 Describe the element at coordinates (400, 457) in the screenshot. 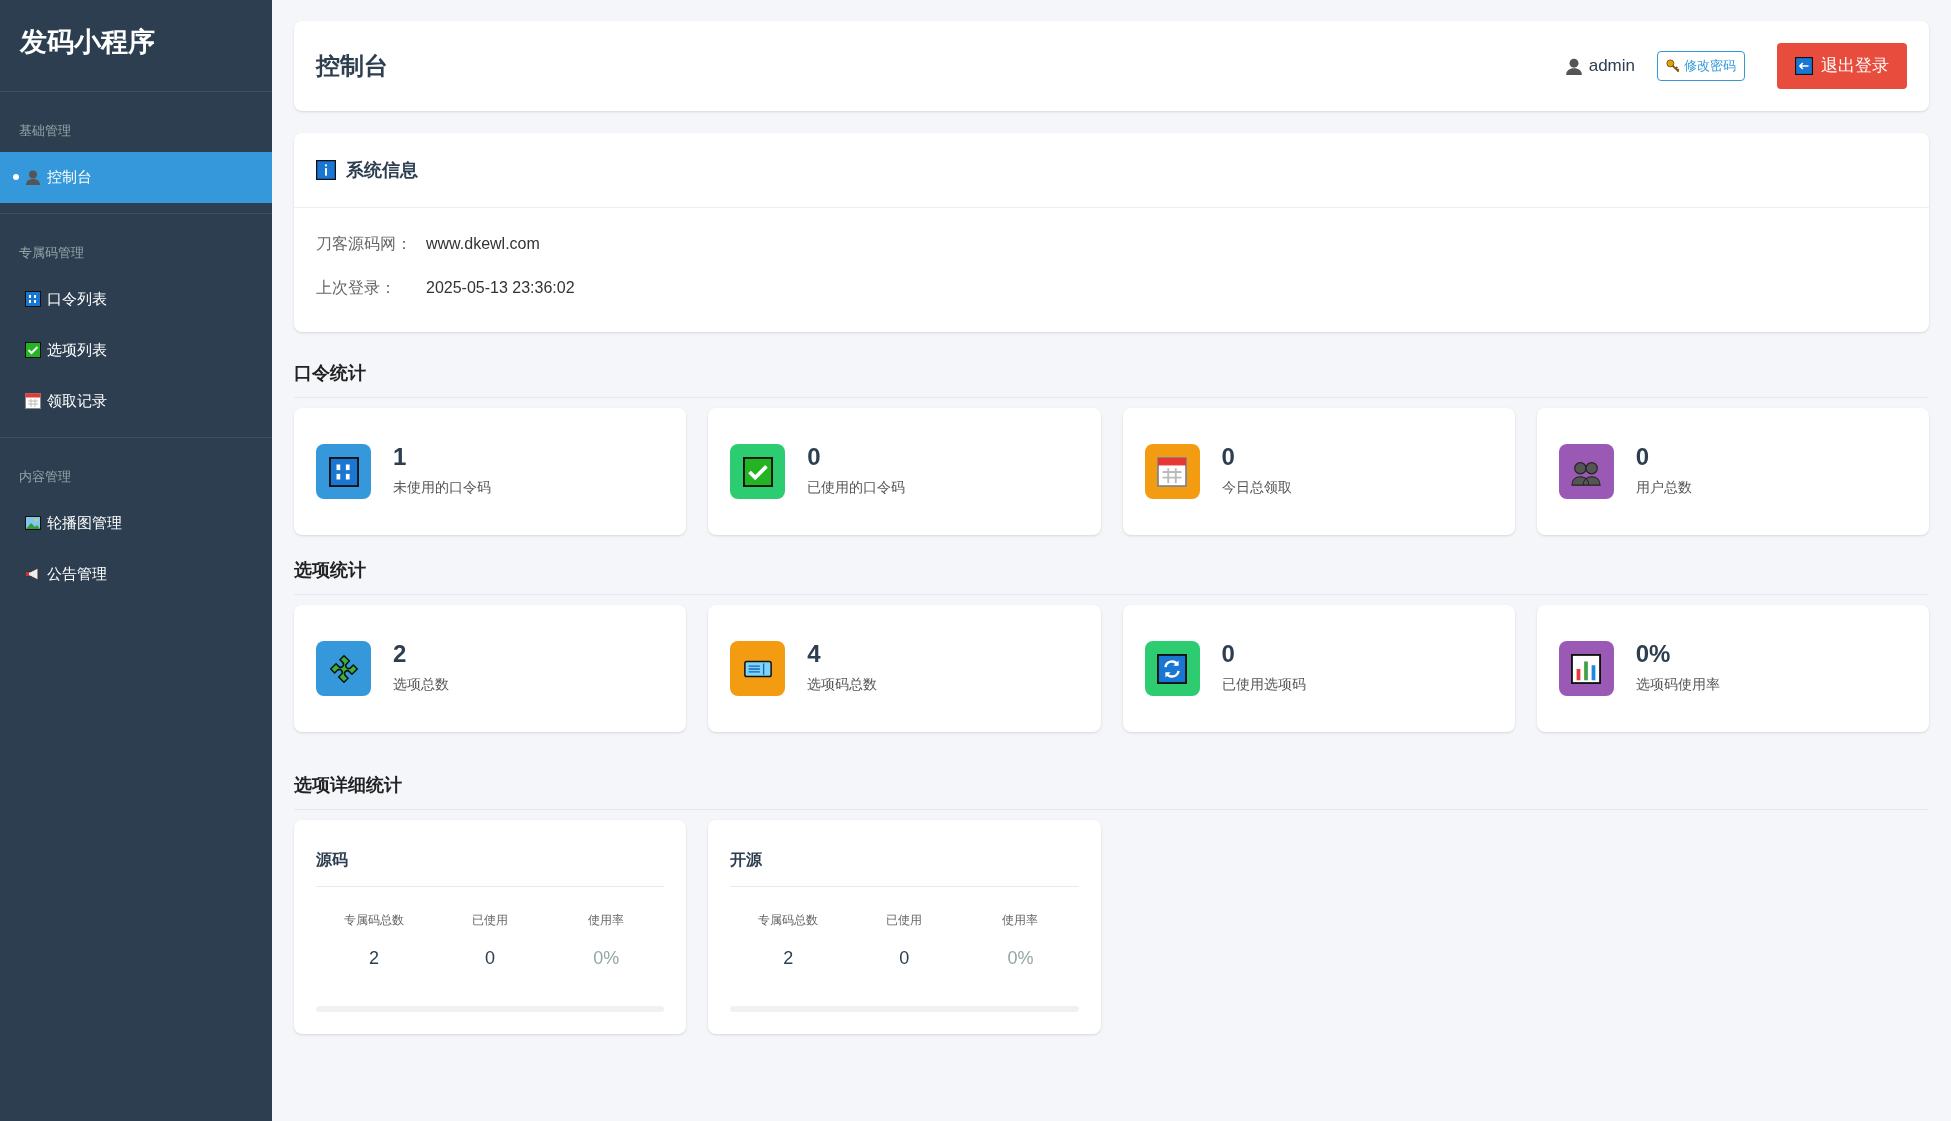

I see `stat-value: 1` at that location.